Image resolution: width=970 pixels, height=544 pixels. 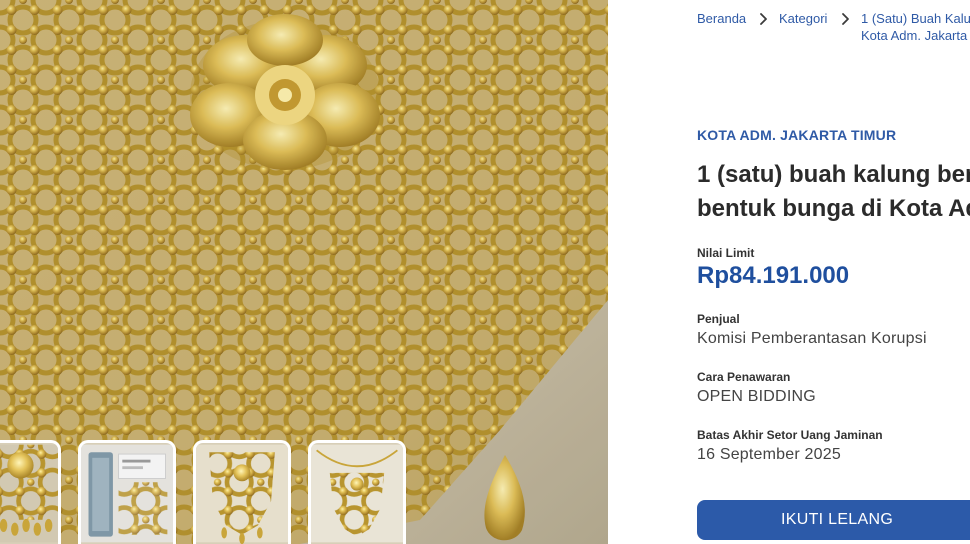 I want to click on seller-label: Penjual, so click(x=718, y=319).